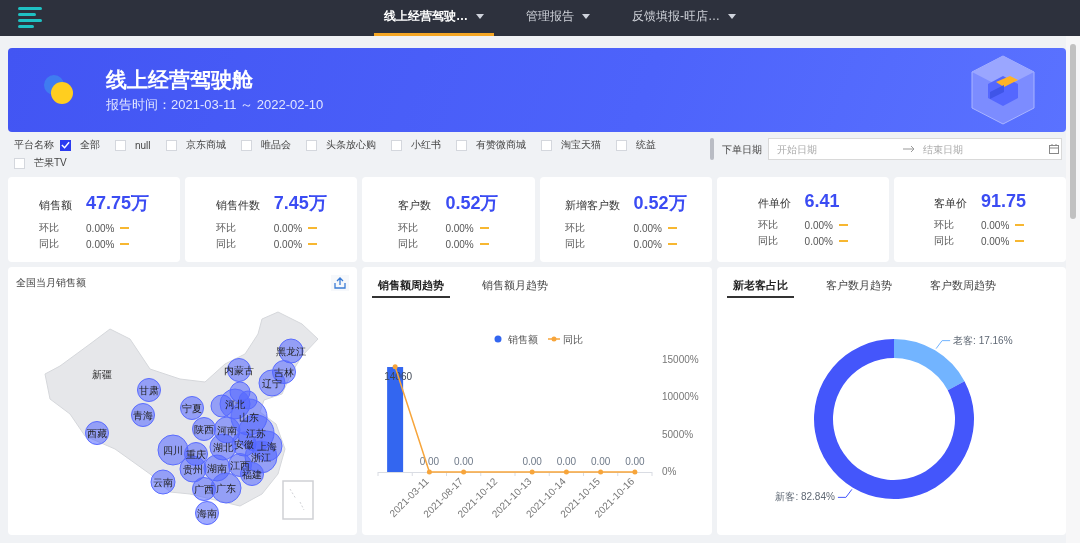 This screenshot has width=1080, height=543. Describe the element at coordinates (982, 149) in the screenshot. I see `end-date-input: 结束日期` at that location.